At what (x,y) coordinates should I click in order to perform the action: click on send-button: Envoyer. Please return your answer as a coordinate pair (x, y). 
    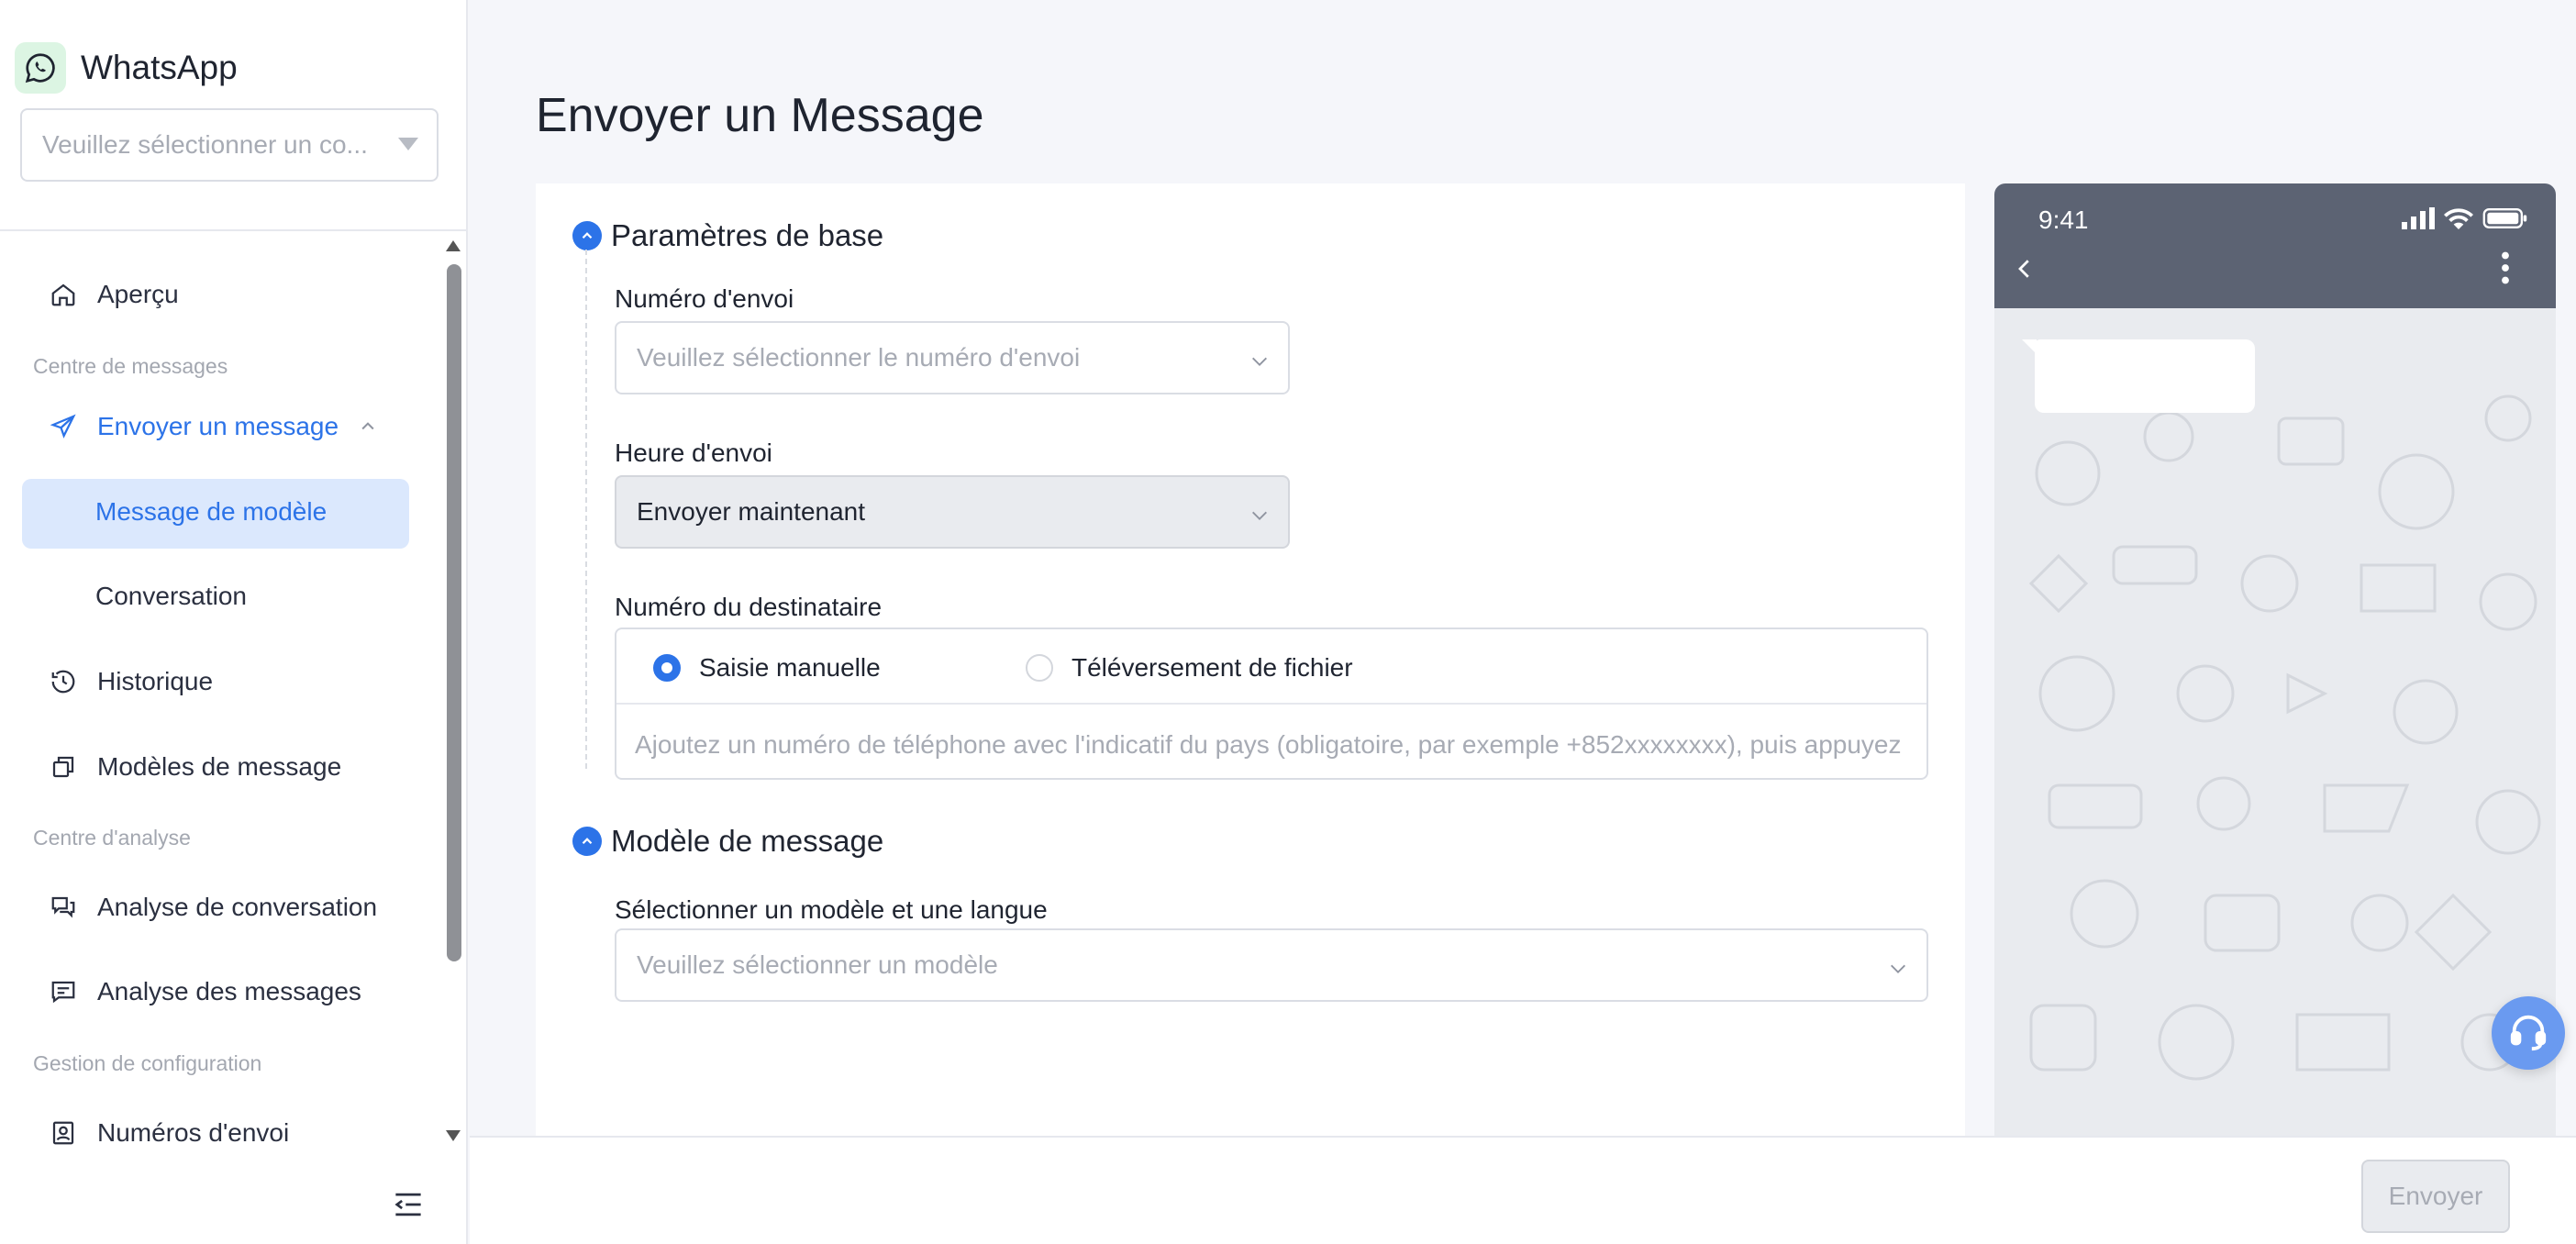
    Looking at the image, I should click on (2435, 1196).